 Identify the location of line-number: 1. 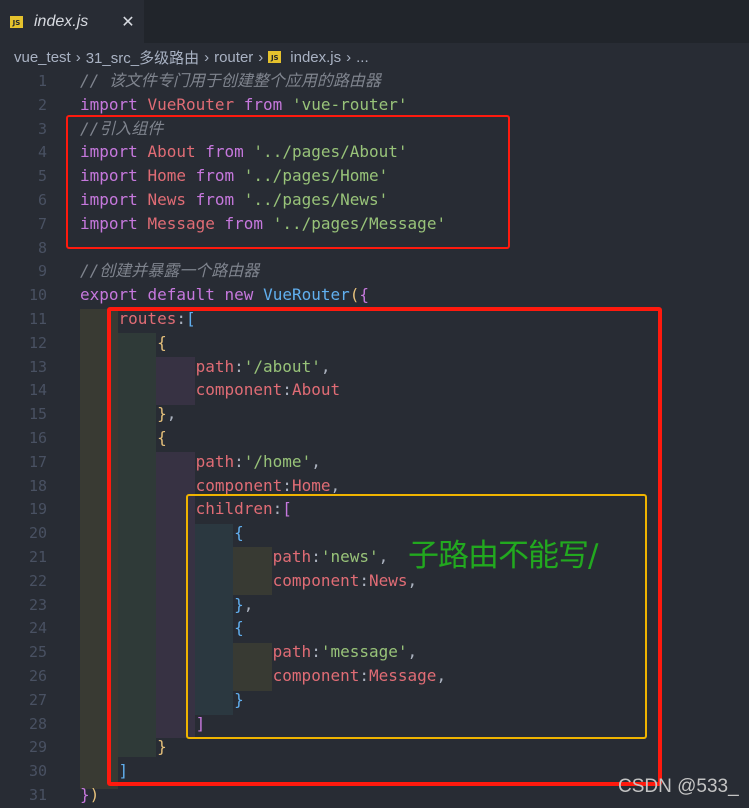
(42, 81).